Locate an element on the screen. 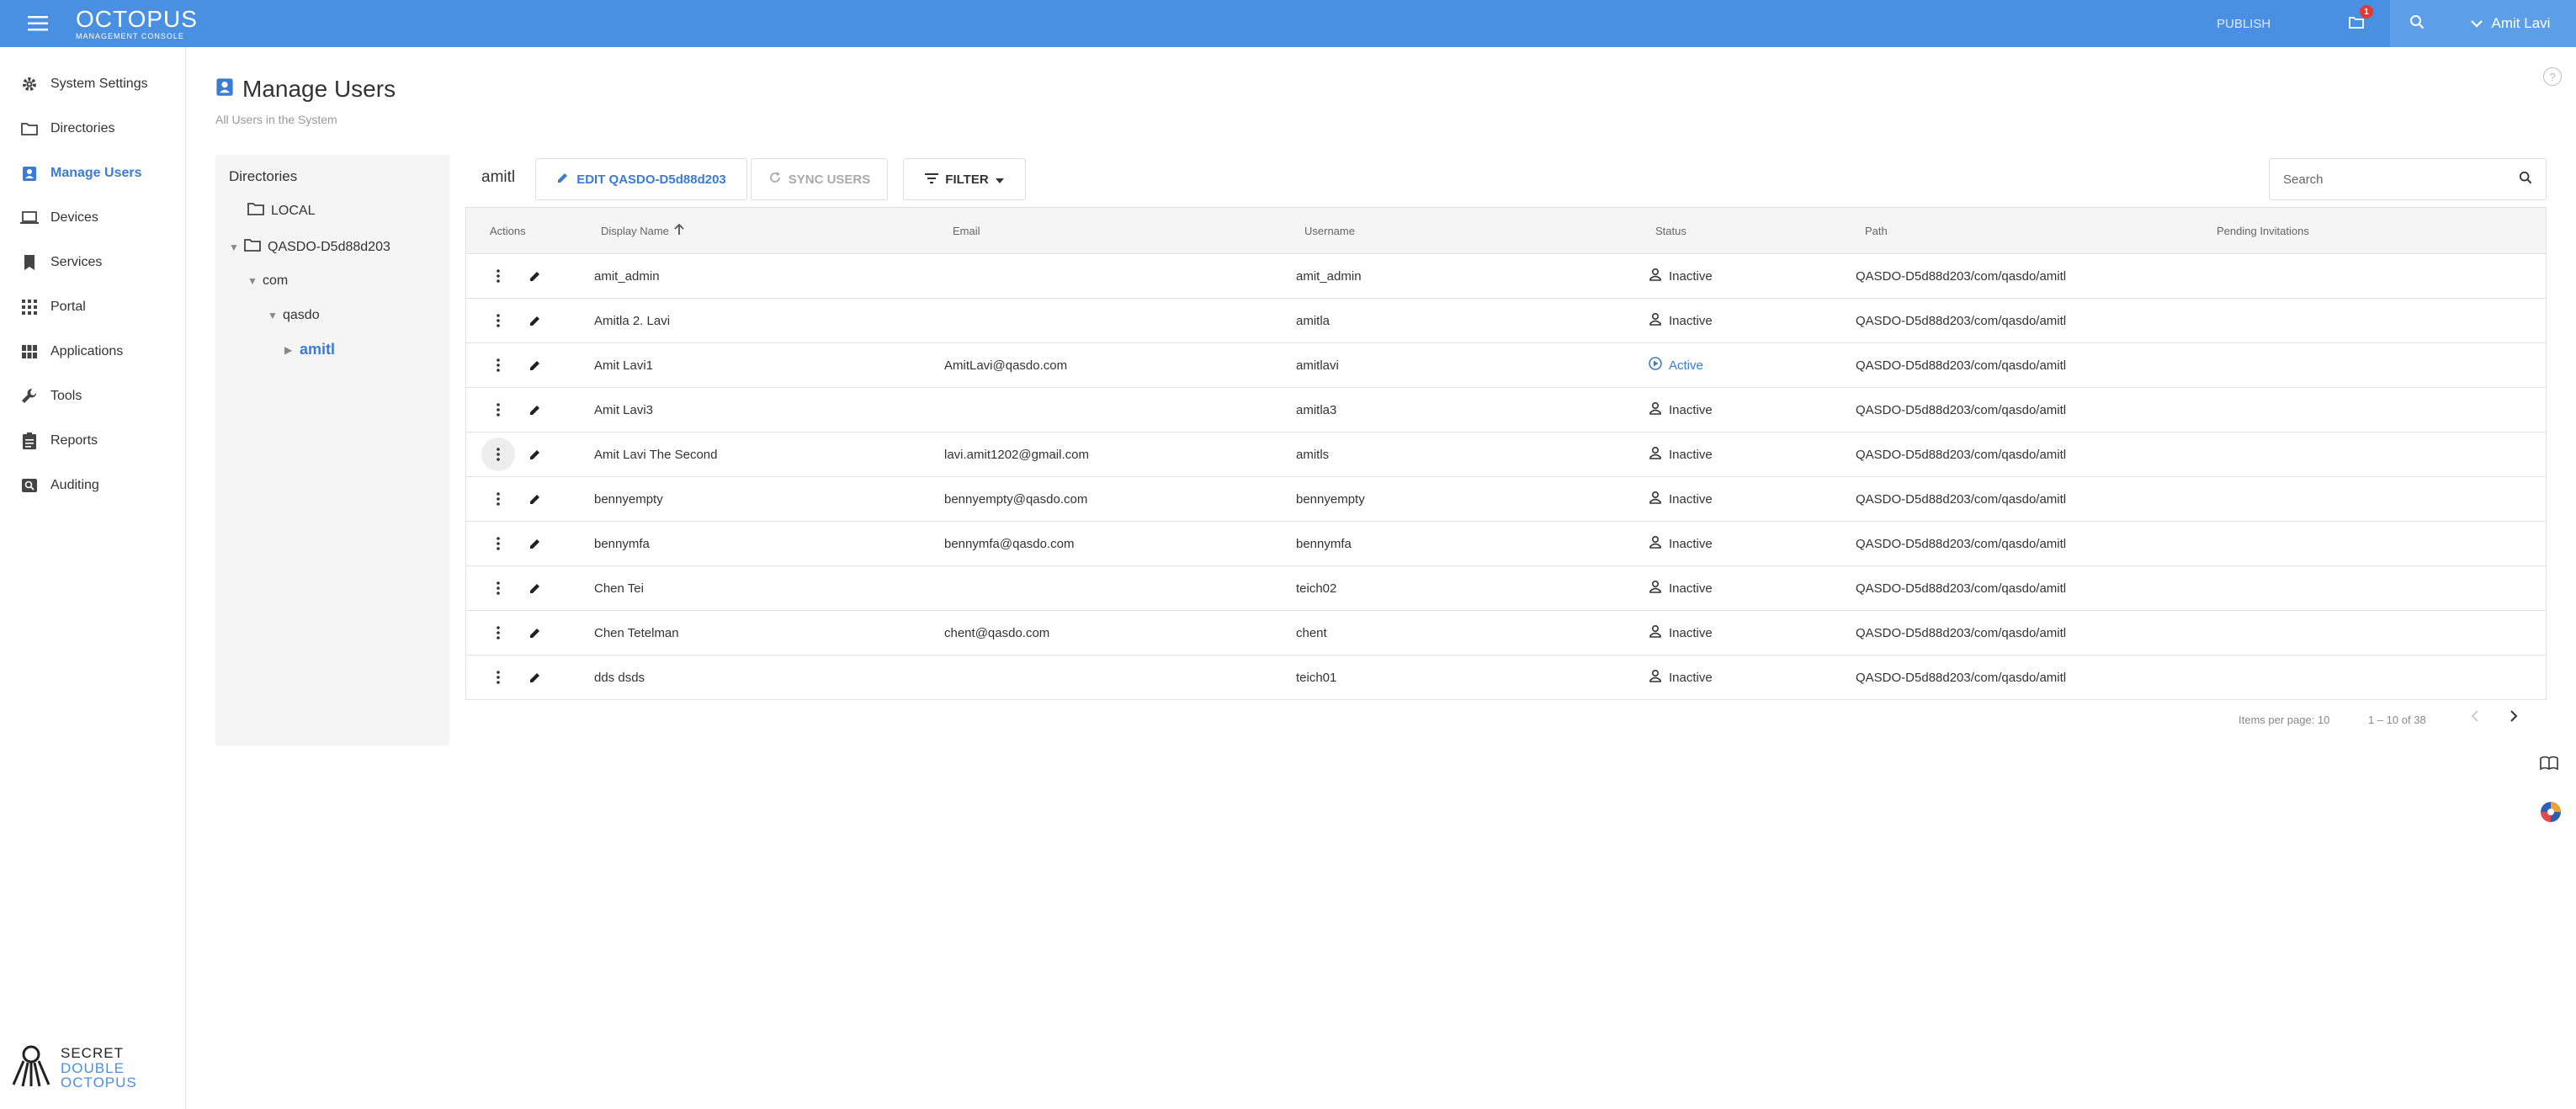 The height and width of the screenshot is (1109, 2576). secret-double-octopus-logo: SECRET DOUBLE OCTOPUS is located at coordinates (74, 1068).